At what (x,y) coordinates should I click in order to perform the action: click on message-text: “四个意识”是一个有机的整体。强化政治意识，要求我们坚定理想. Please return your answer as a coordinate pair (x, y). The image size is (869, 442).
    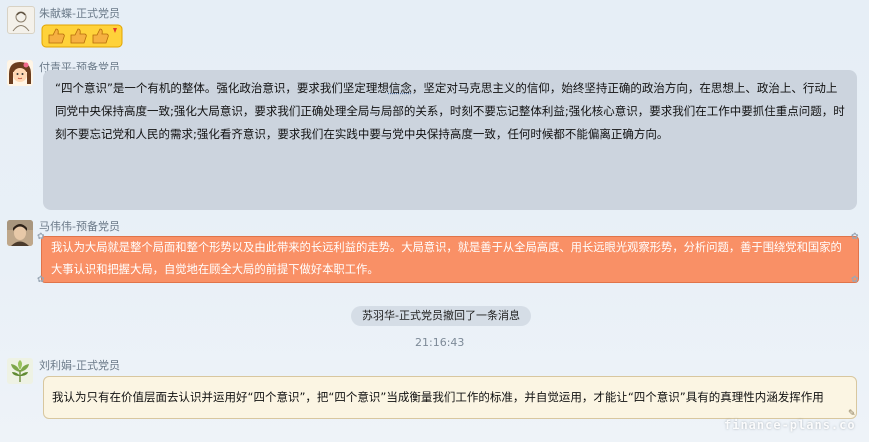
    Looking at the image, I should click on (222, 88).